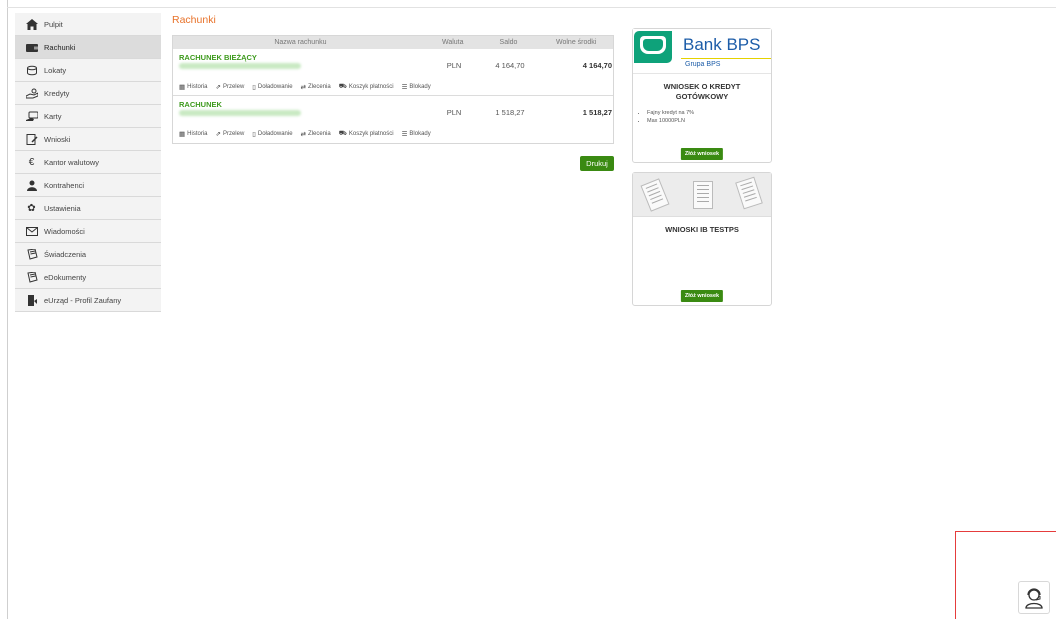 The width and height of the screenshot is (1056, 619). What do you see at coordinates (300, 42) in the screenshot?
I see `header-name: Nazwa rachunku` at bounding box center [300, 42].